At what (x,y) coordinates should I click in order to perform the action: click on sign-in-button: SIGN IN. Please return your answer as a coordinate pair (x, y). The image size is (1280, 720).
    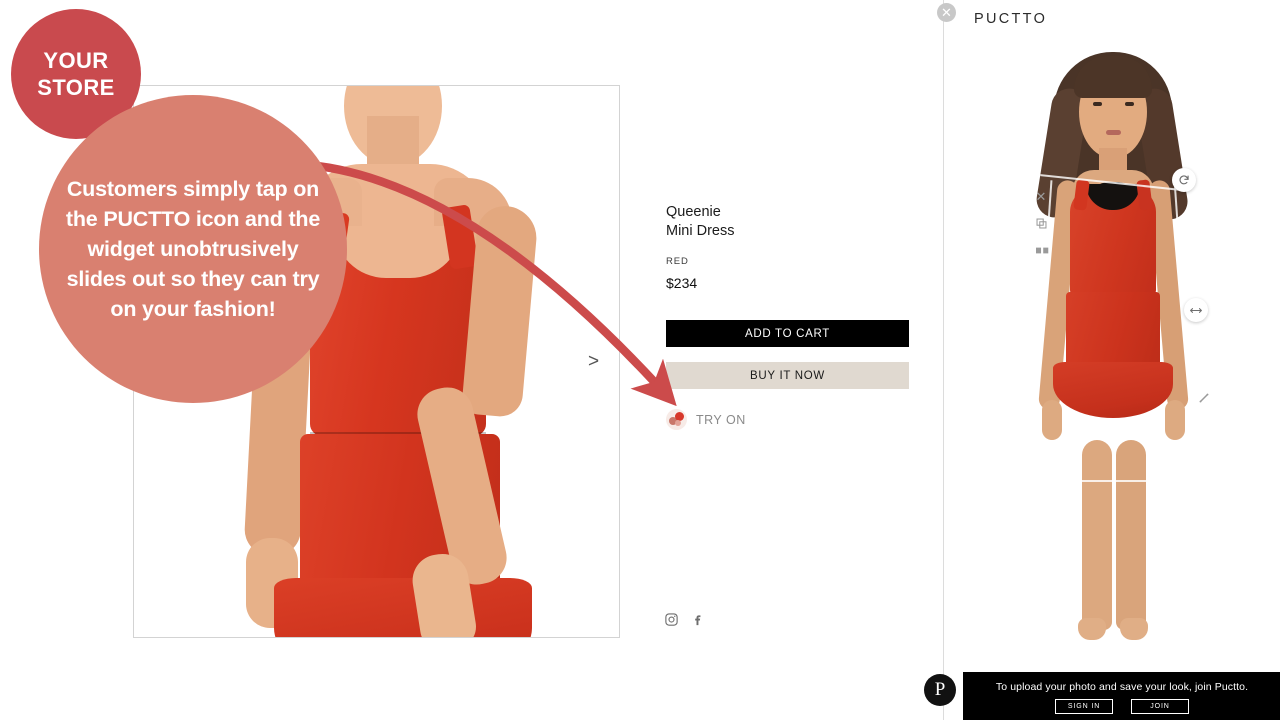
    Looking at the image, I should click on (1084, 706).